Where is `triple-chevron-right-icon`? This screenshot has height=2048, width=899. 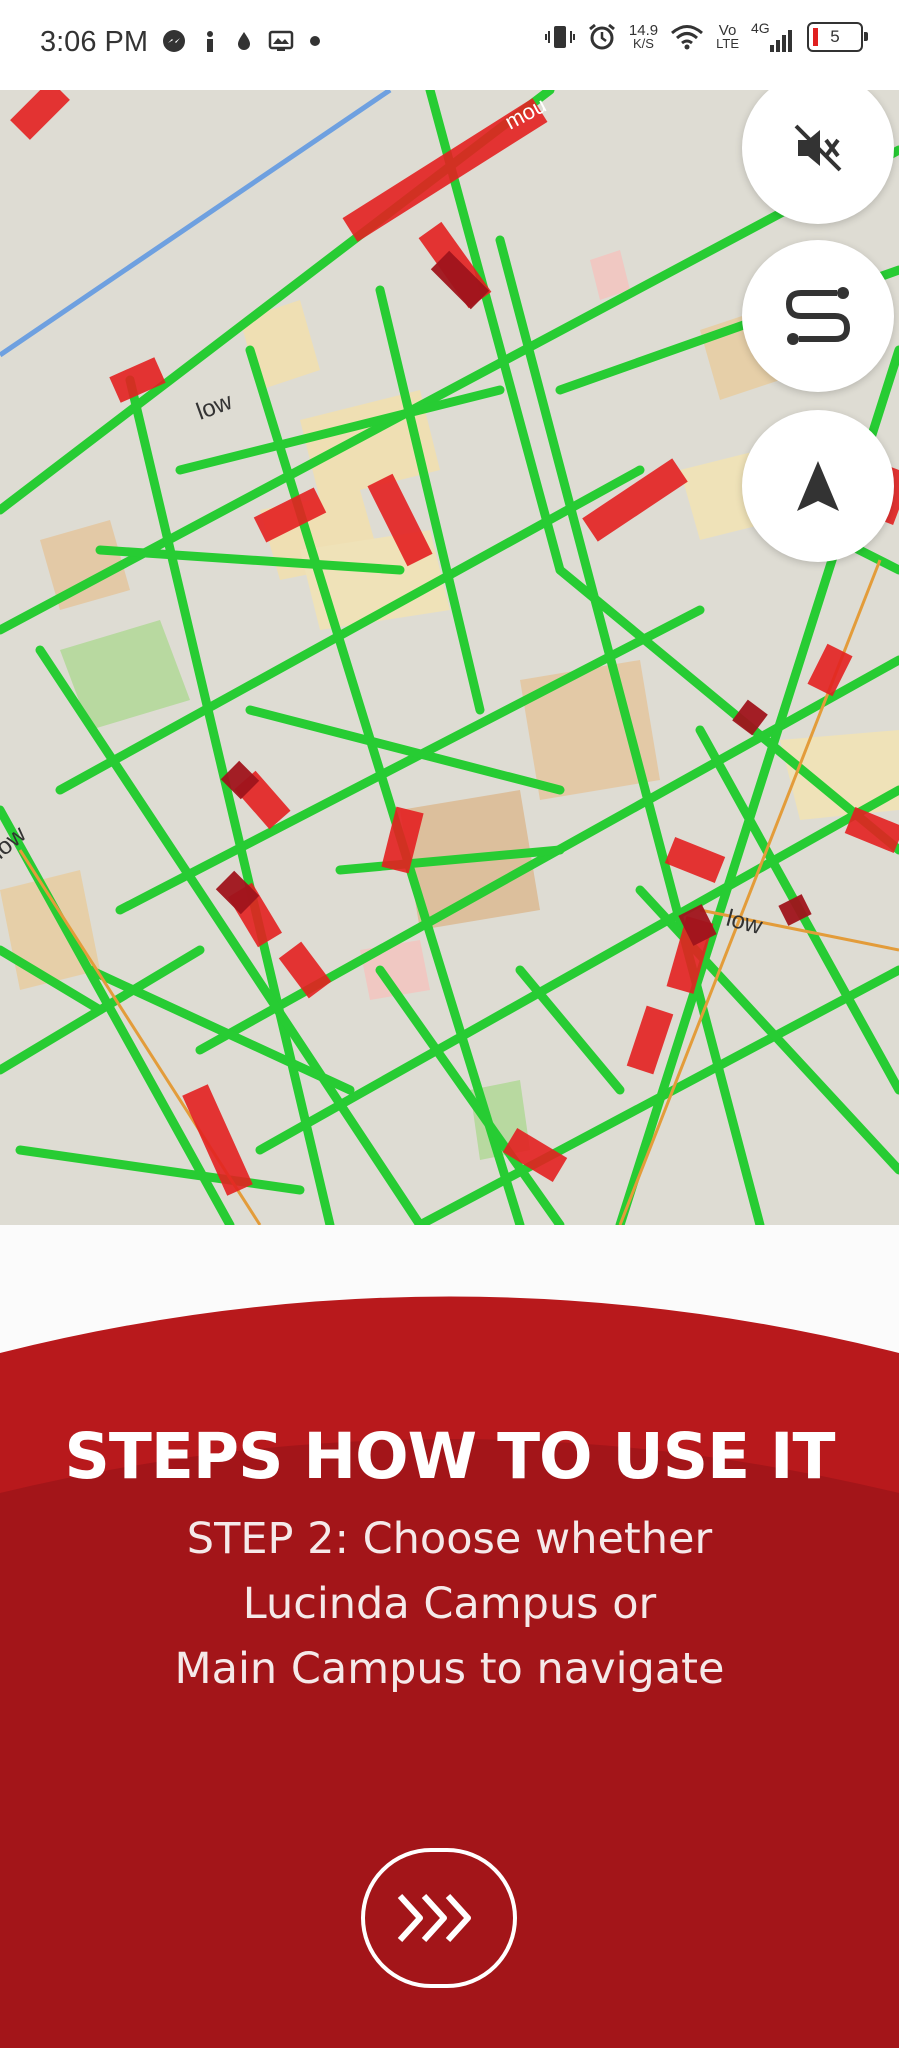 triple-chevron-right-icon is located at coordinates (434, 1918).